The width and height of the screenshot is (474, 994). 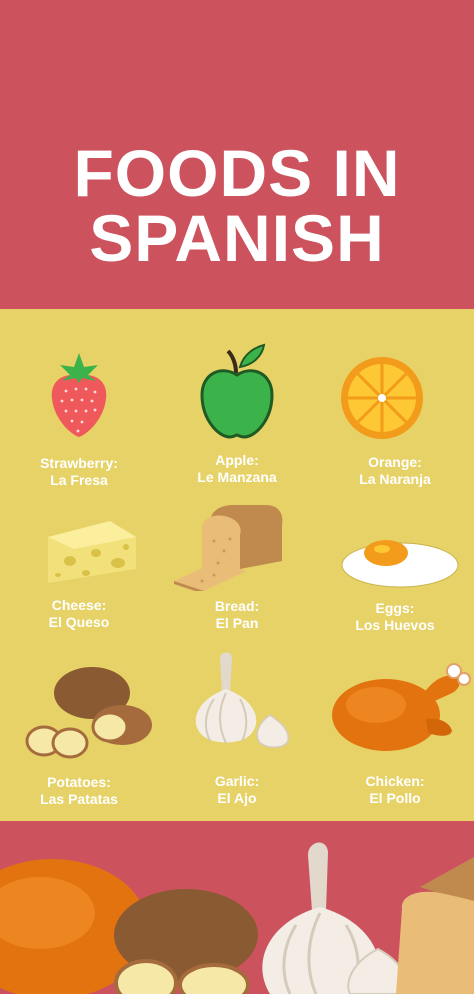 What do you see at coordinates (237, 460) in the screenshot?
I see `english-name: Apple:` at bounding box center [237, 460].